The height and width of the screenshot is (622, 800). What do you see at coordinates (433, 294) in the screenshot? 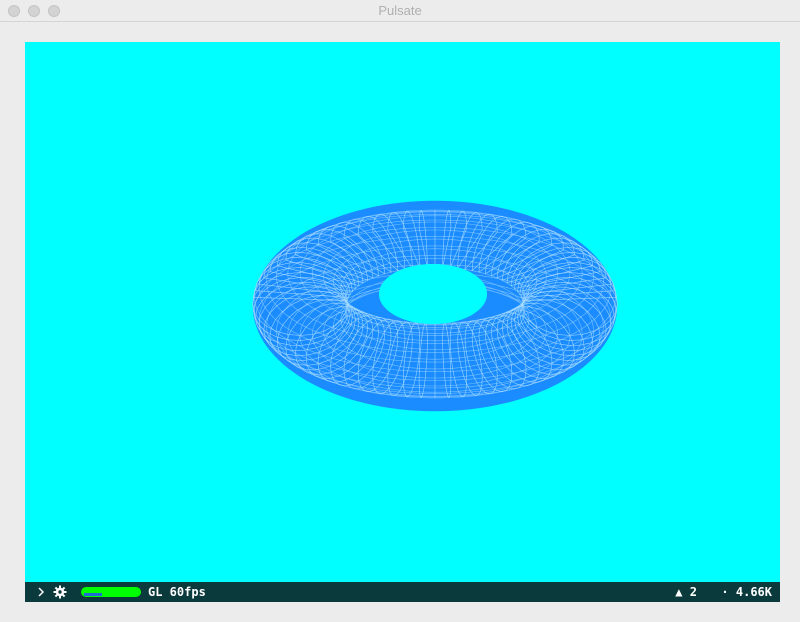
I see `torus-hole-mask` at bounding box center [433, 294].